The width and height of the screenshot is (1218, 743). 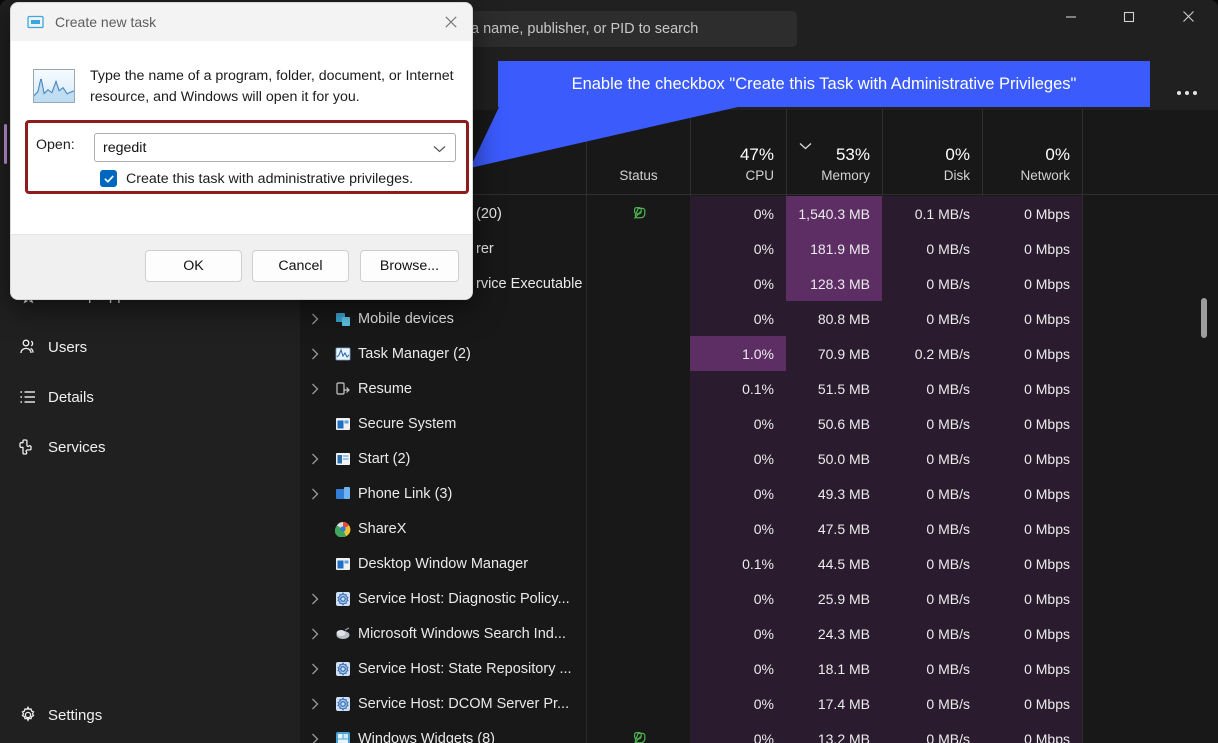 I want to click on memory-cell: 50.0 MB, so click(x=834, y=458).